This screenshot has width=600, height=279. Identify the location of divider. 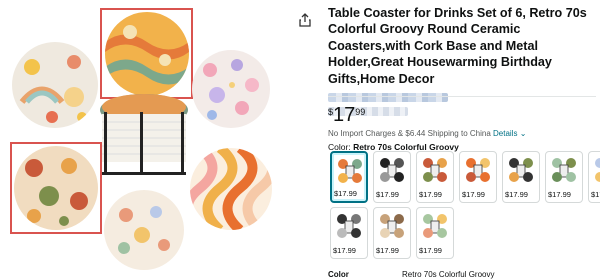
(462, 96).